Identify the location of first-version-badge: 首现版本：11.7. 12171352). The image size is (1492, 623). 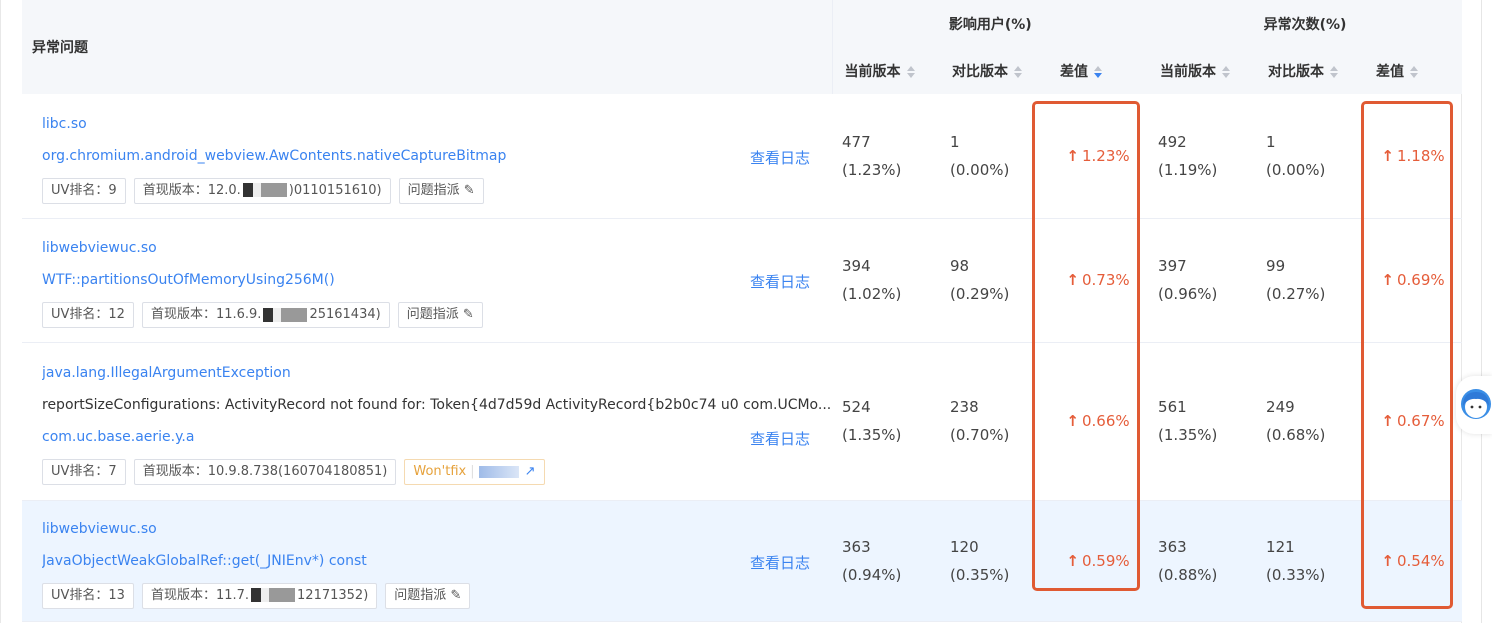
(259, 595).